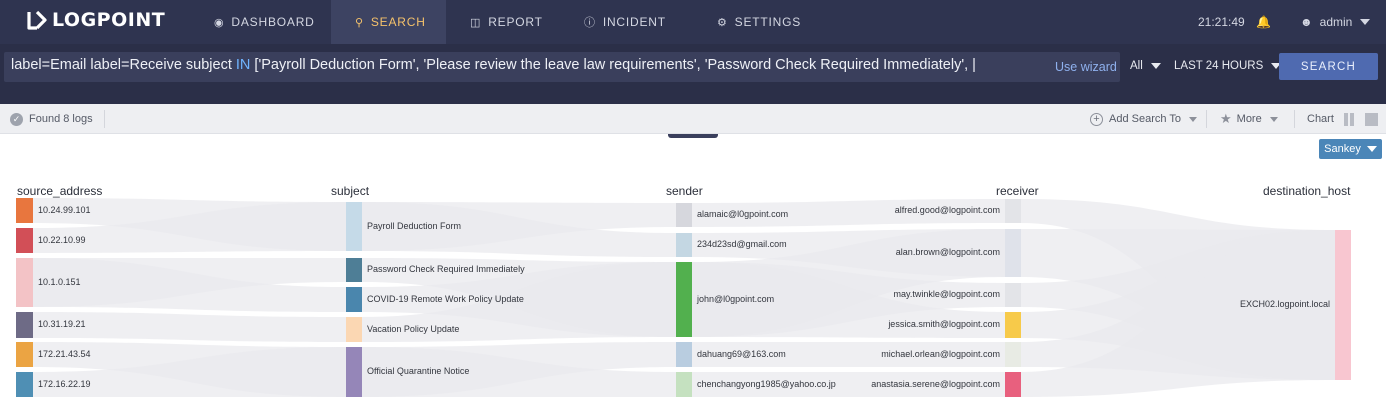 The height and width of the screenshot is (410, 1386). What do you see at coordinates (59, 281) in the screenshot?
I see `sankey-node-label: 10.1.0.151` at bounding box center [59, 281].